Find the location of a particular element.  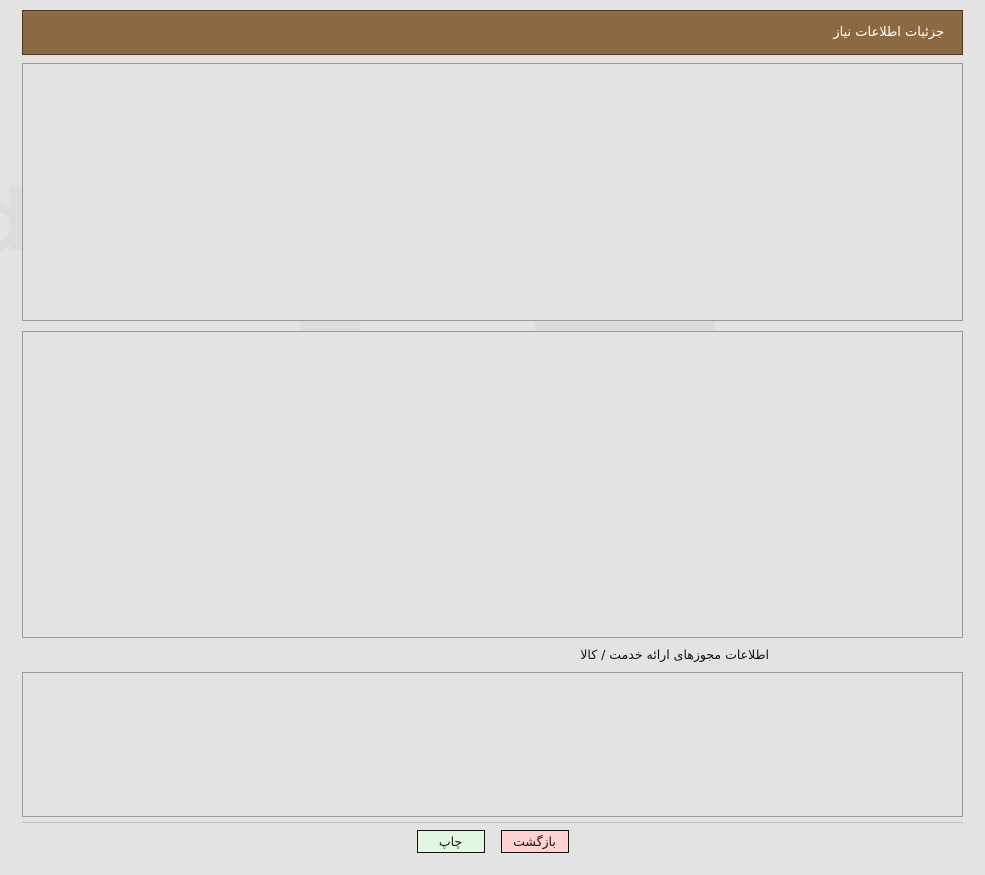

footer-button-bar: بازگشت چاپ is located at coordinates (492, 841).